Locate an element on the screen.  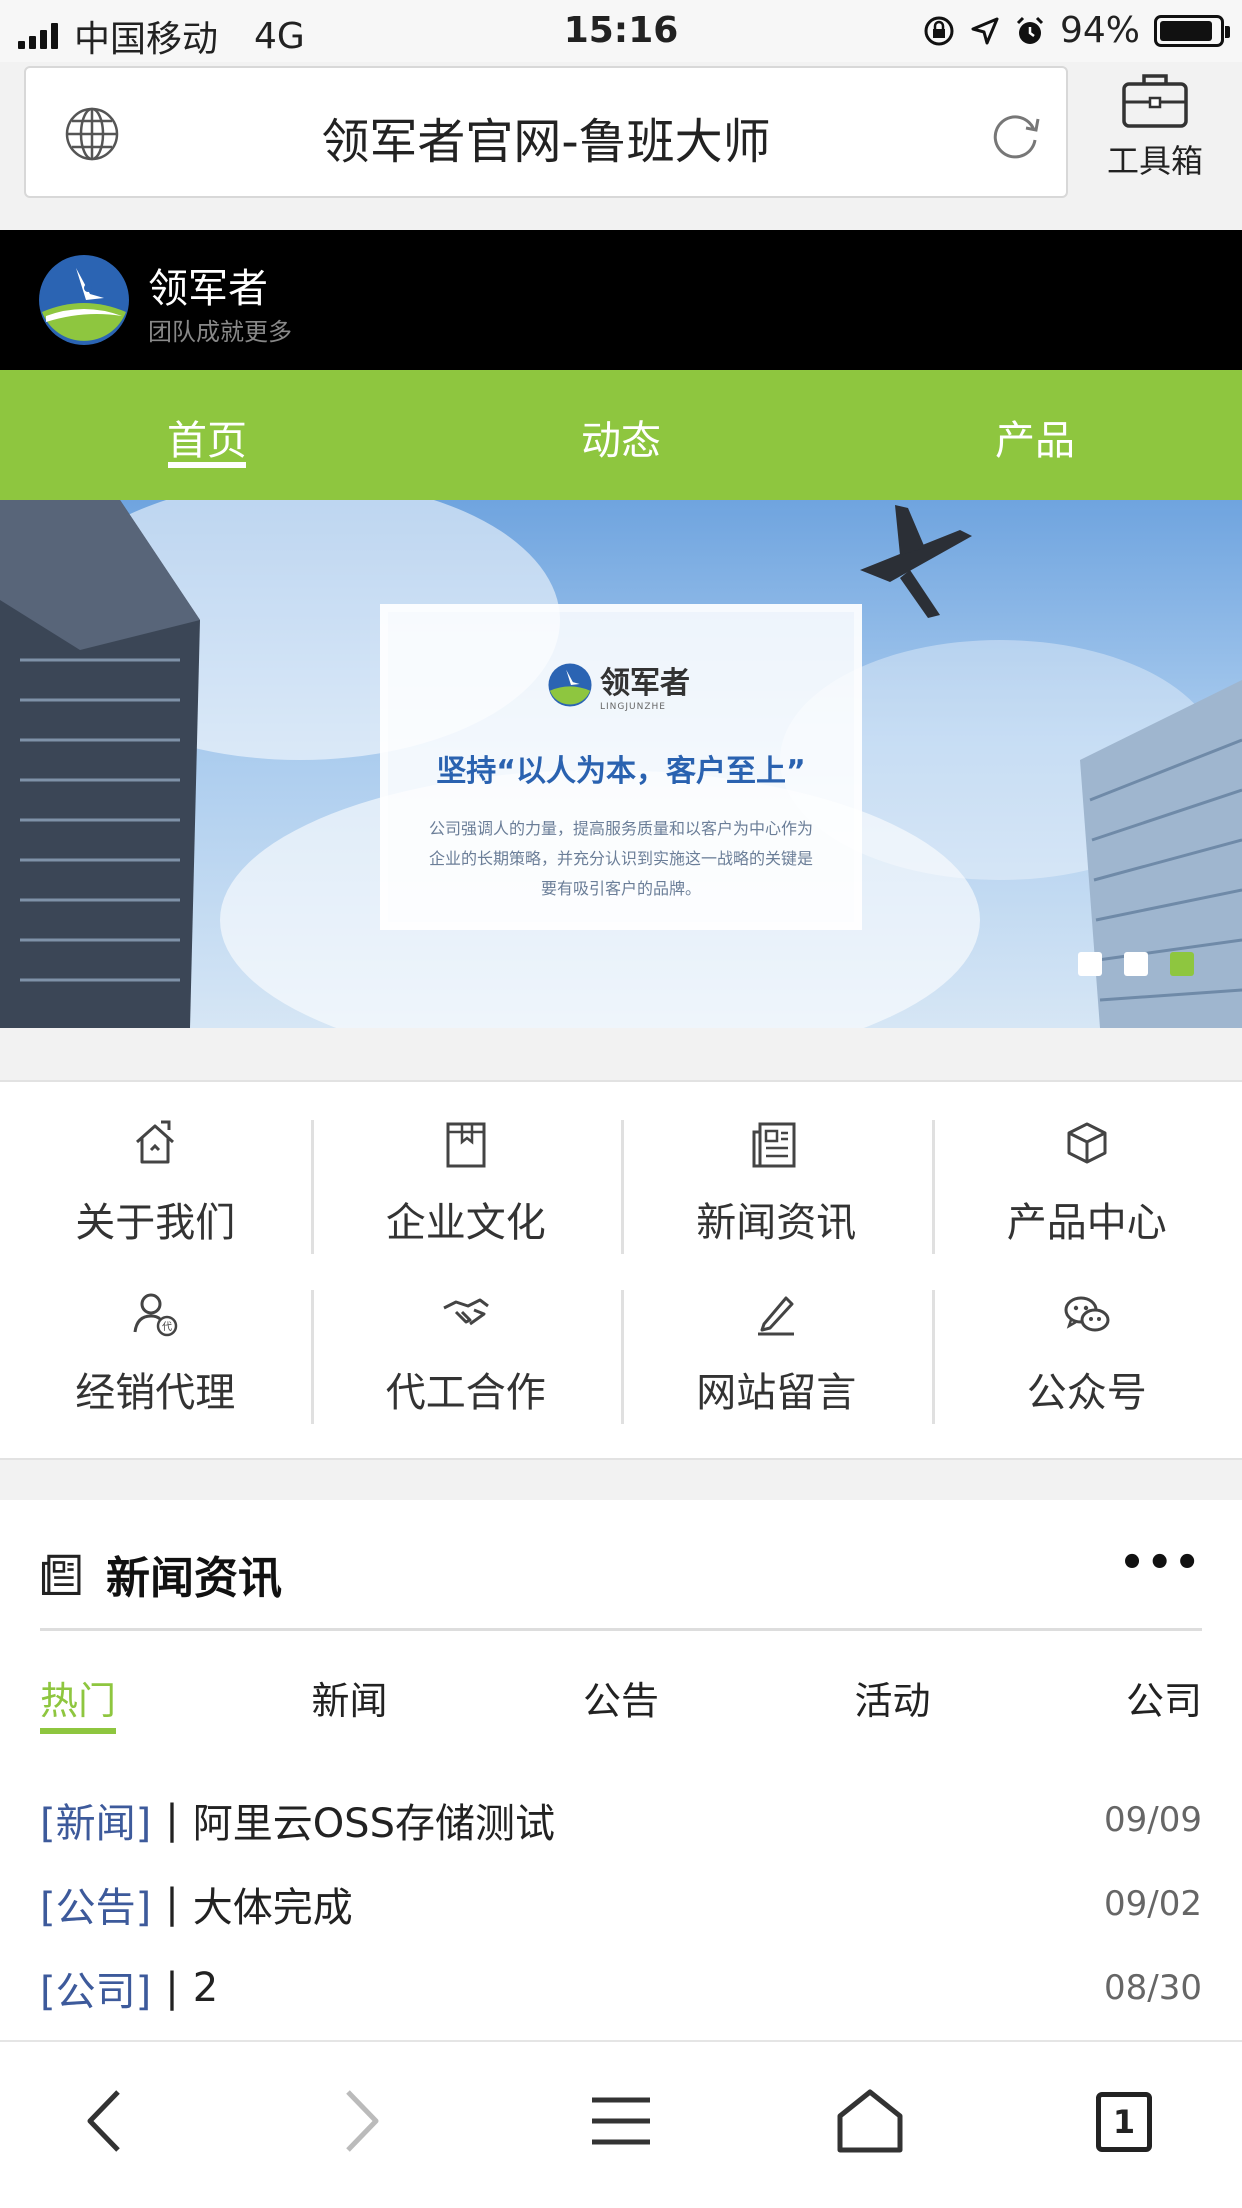
status-bar: 中国移动 4G 15:16 94% is located at coordinates (621, 31).